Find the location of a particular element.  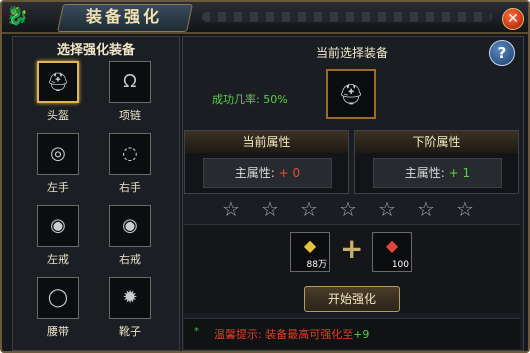

equipment-slot-6: ◯ is located at coordinates (58, 298).